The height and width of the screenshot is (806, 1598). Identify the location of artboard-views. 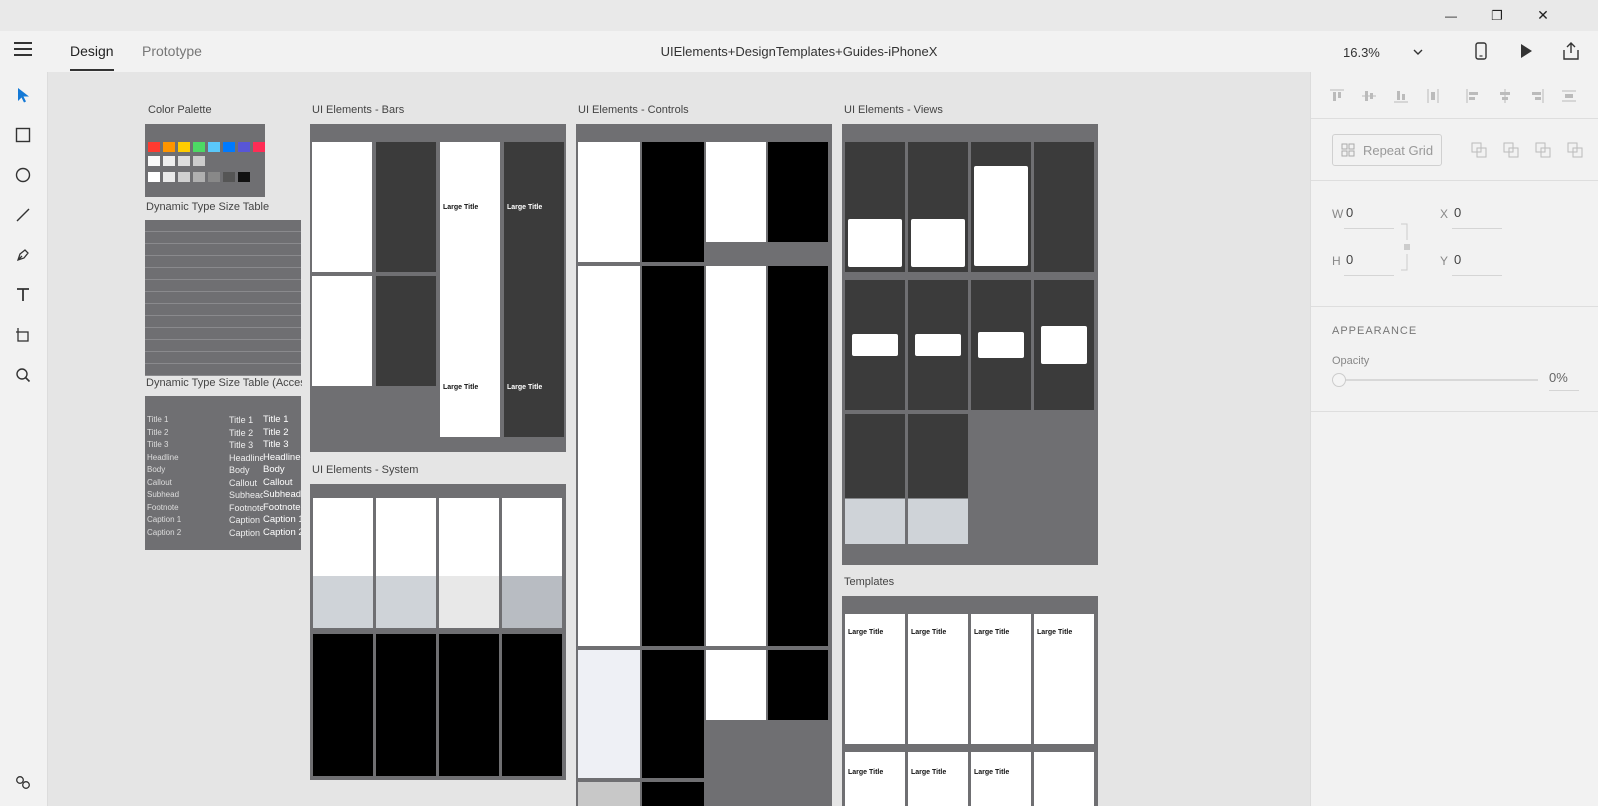
(970, 344).